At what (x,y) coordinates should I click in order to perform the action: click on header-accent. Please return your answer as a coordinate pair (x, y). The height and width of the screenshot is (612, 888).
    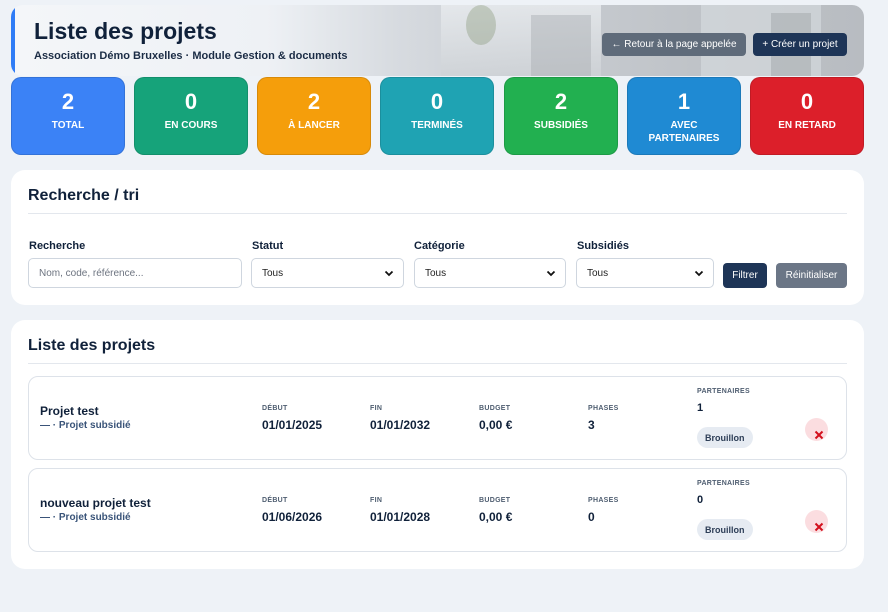
    Looking at the image, I should click on (13, 40).